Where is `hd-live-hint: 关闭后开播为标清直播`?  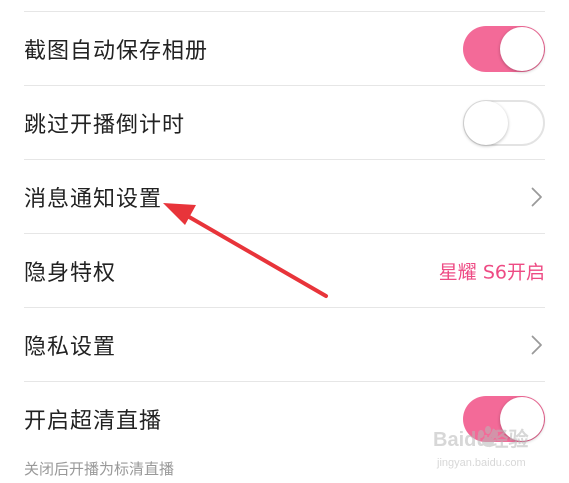 hd-live-hint: 关闭后开播为标清直播 is located at coordinates (99, 469).